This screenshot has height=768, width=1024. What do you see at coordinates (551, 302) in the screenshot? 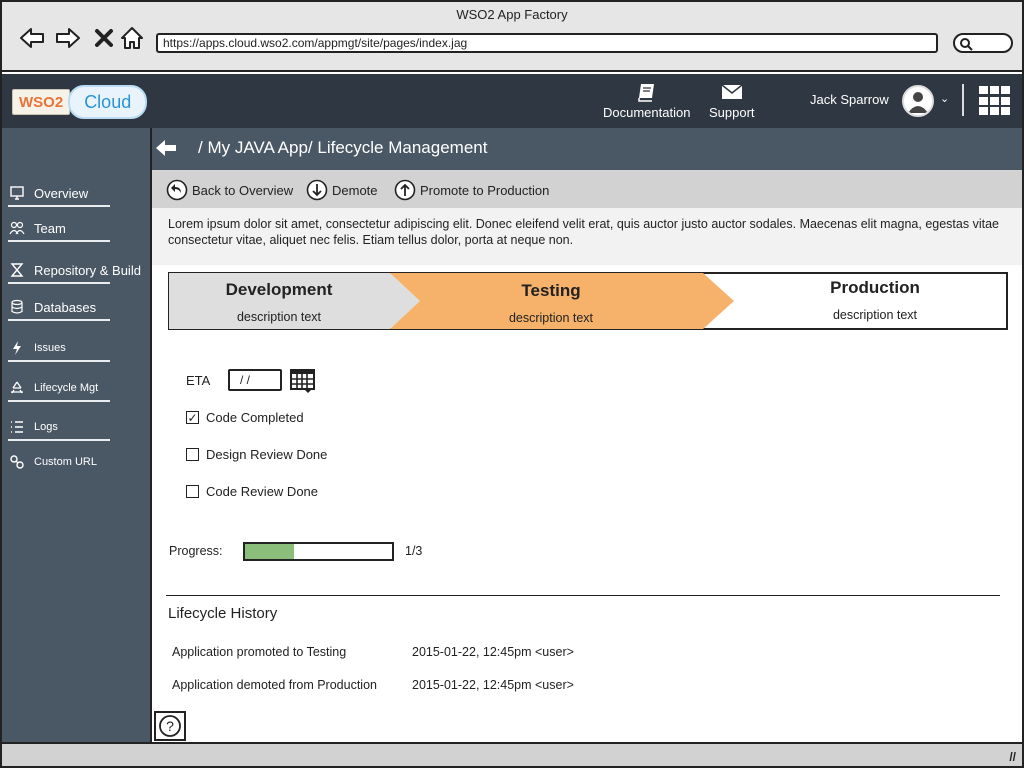
I see `stage-testing: Testing description text` at bounding box center [551, 302].